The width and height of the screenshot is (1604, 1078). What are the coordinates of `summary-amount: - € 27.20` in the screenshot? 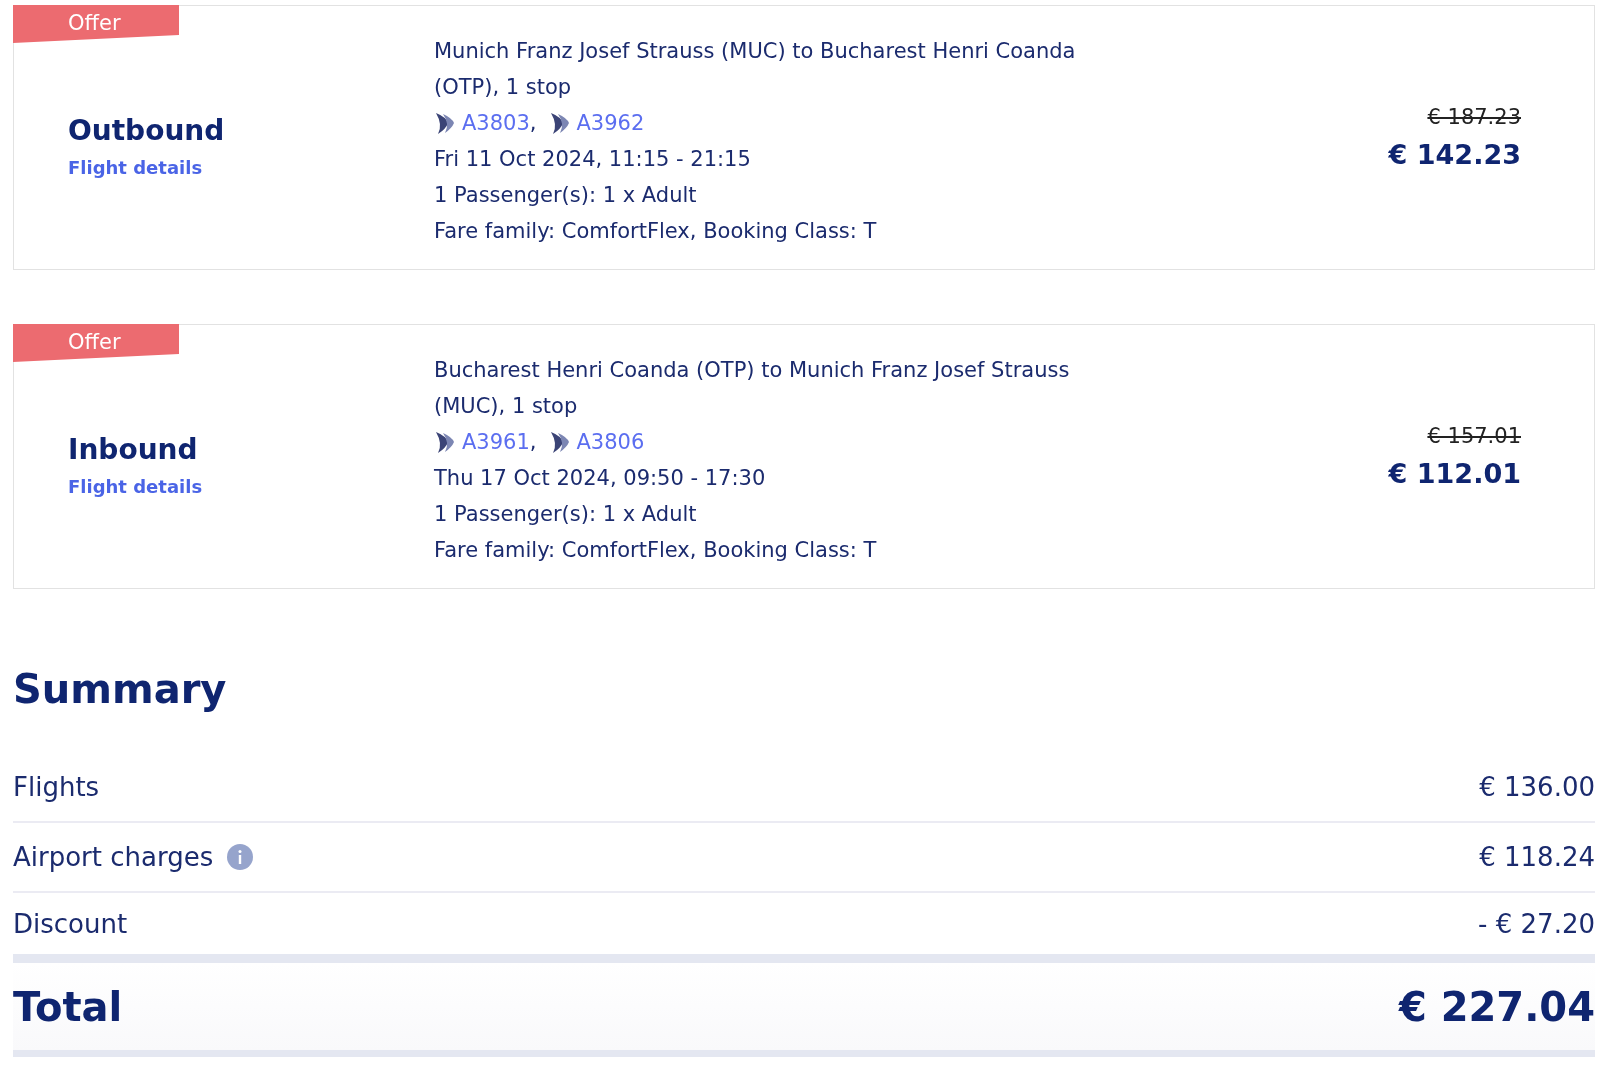 It's located at (1536, 923).